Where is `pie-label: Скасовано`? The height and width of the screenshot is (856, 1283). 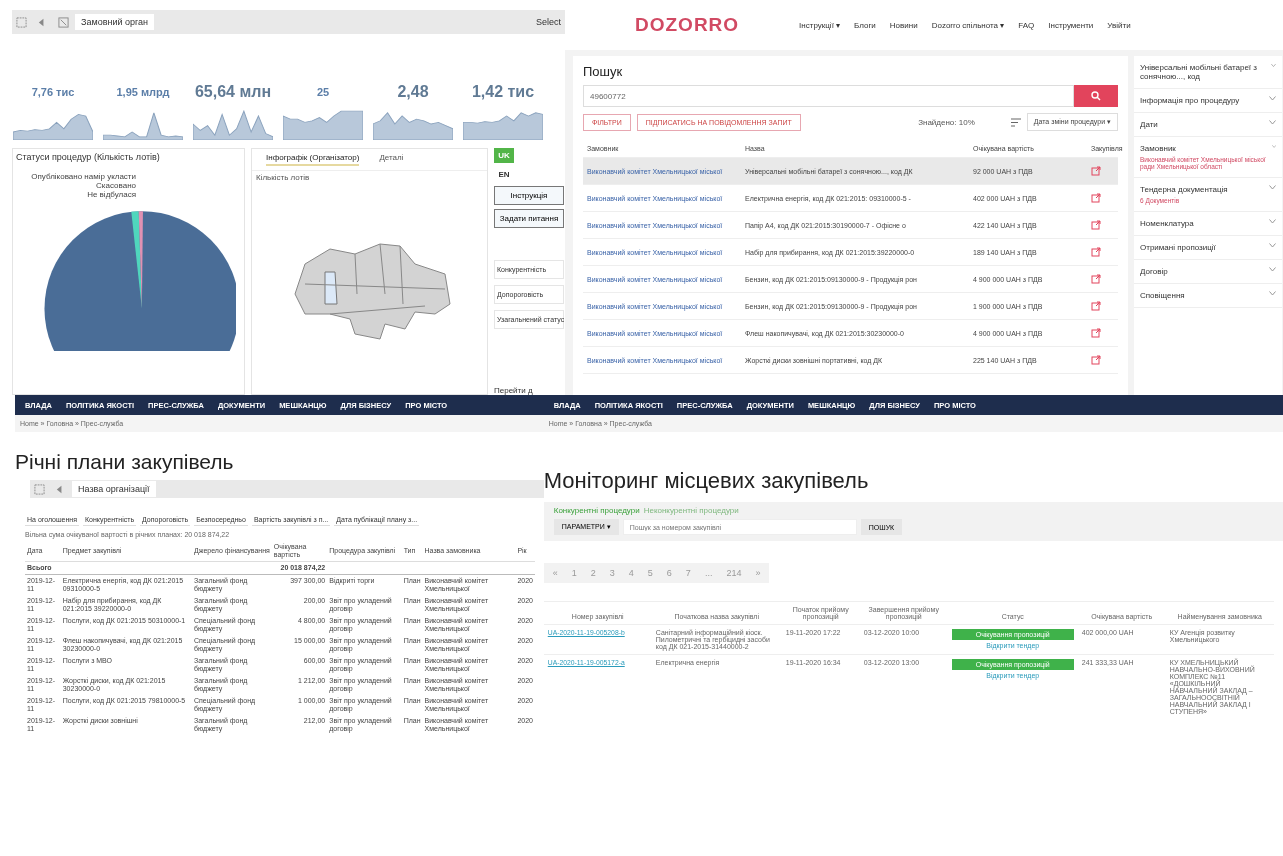 pie-label: Скасовано is located at coordinates (116, 185).